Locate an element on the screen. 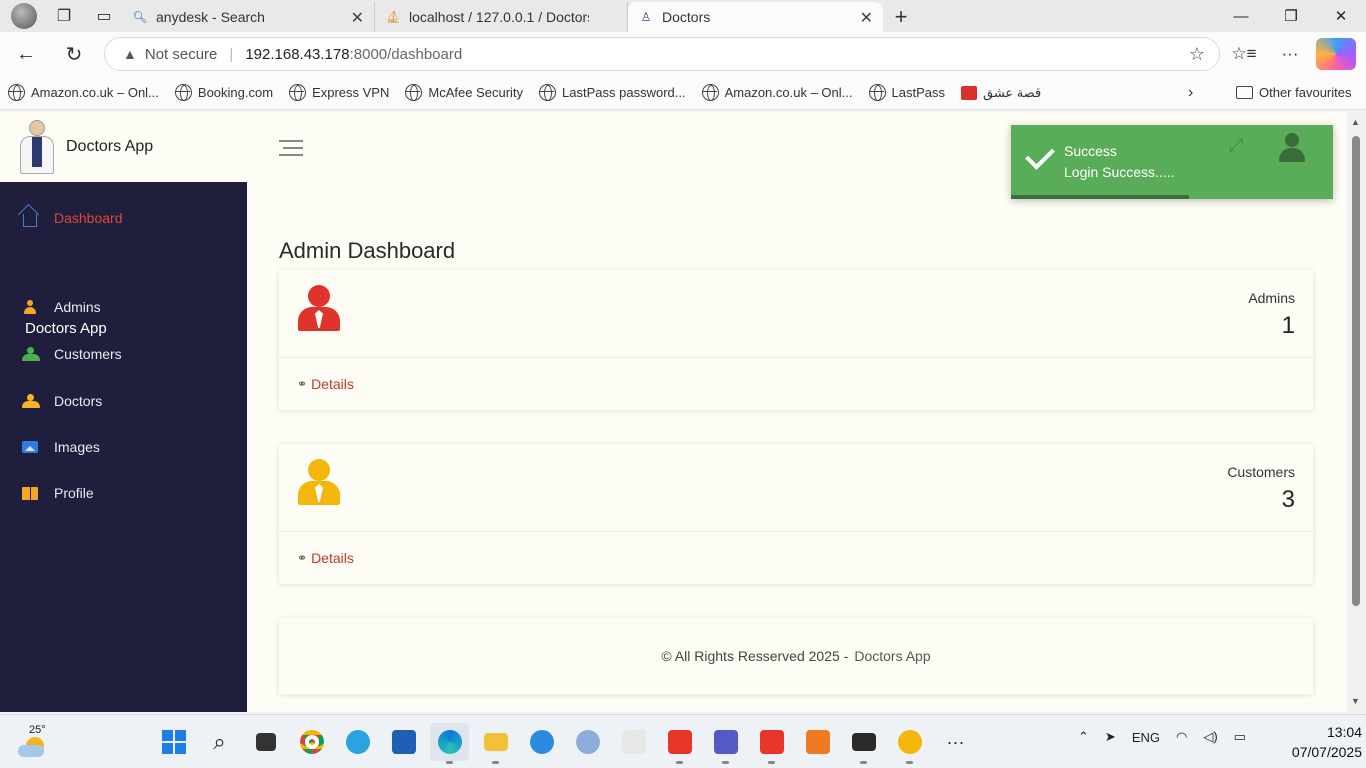  refresh-button: ↻ is located at coordinates (74, 54).